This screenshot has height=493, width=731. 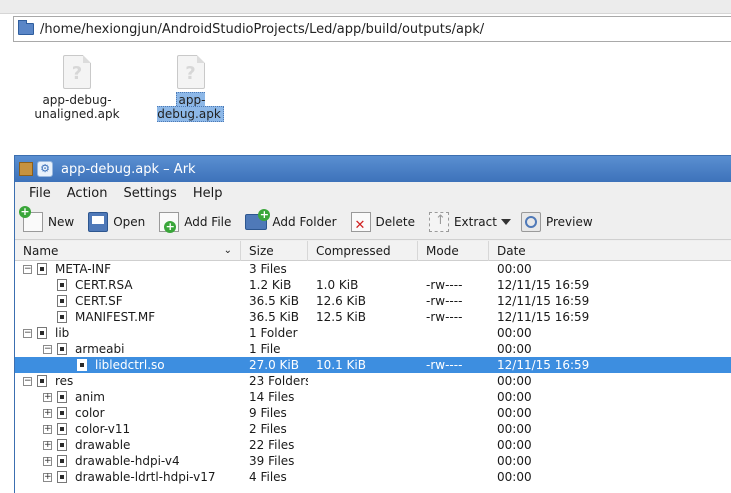 I want to click on cell-size: 3 Files, so click(x=268, y=269).